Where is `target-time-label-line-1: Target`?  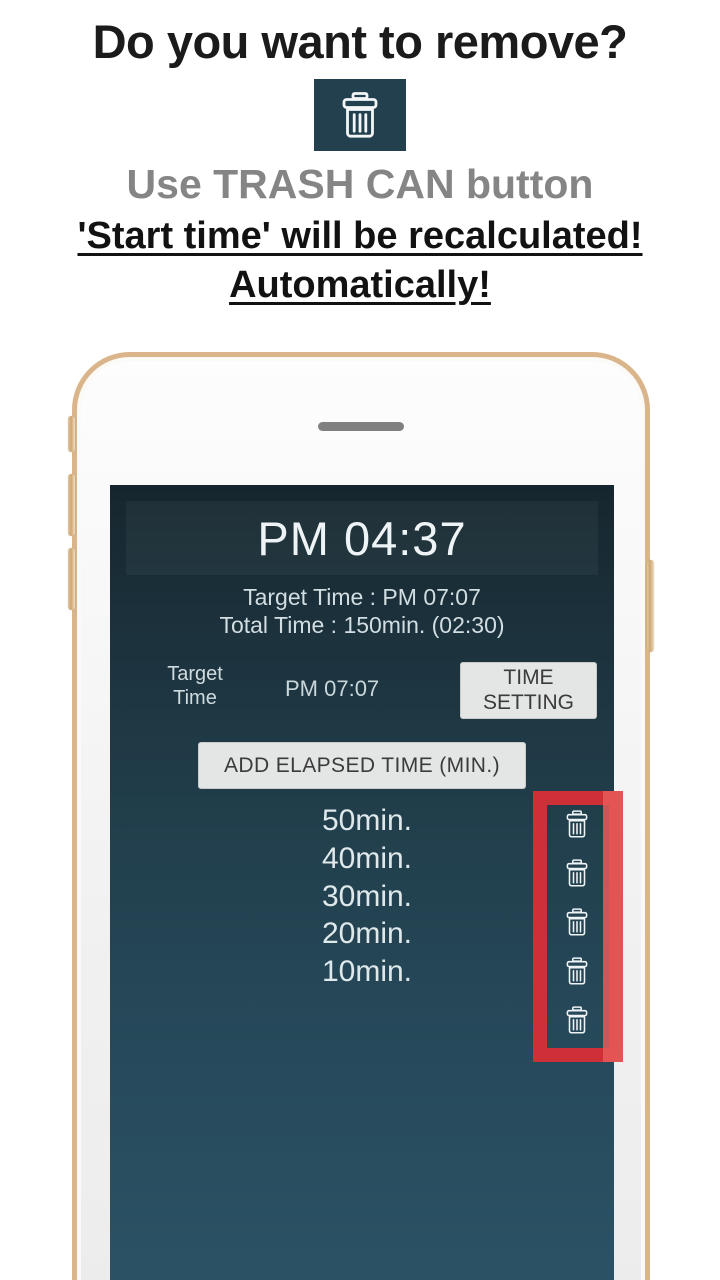 target-time-label-line-1: Target is located at coordinates (195, 674).